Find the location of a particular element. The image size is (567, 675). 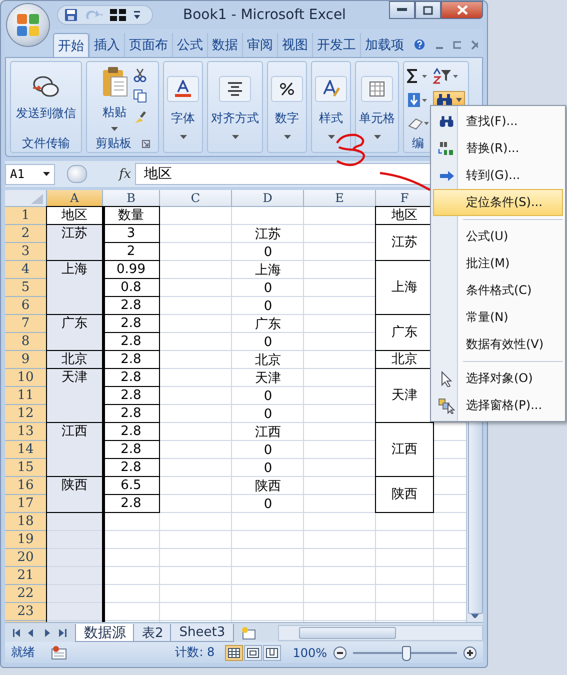

row-header: 12 is located at coordinates (26, 414).